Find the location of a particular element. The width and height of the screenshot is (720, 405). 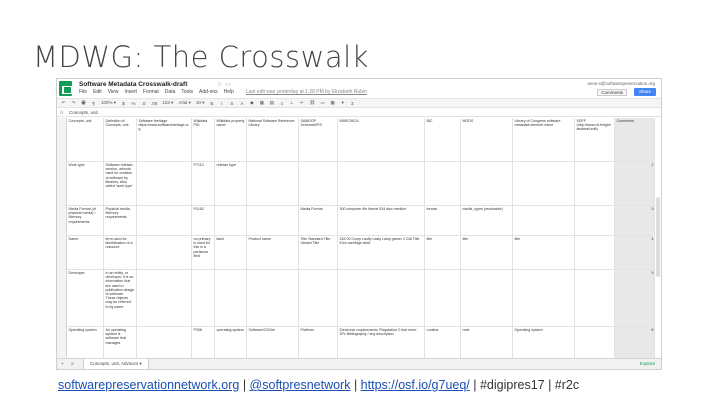

menu-tools: Tools is located at coordinates (187, 93).